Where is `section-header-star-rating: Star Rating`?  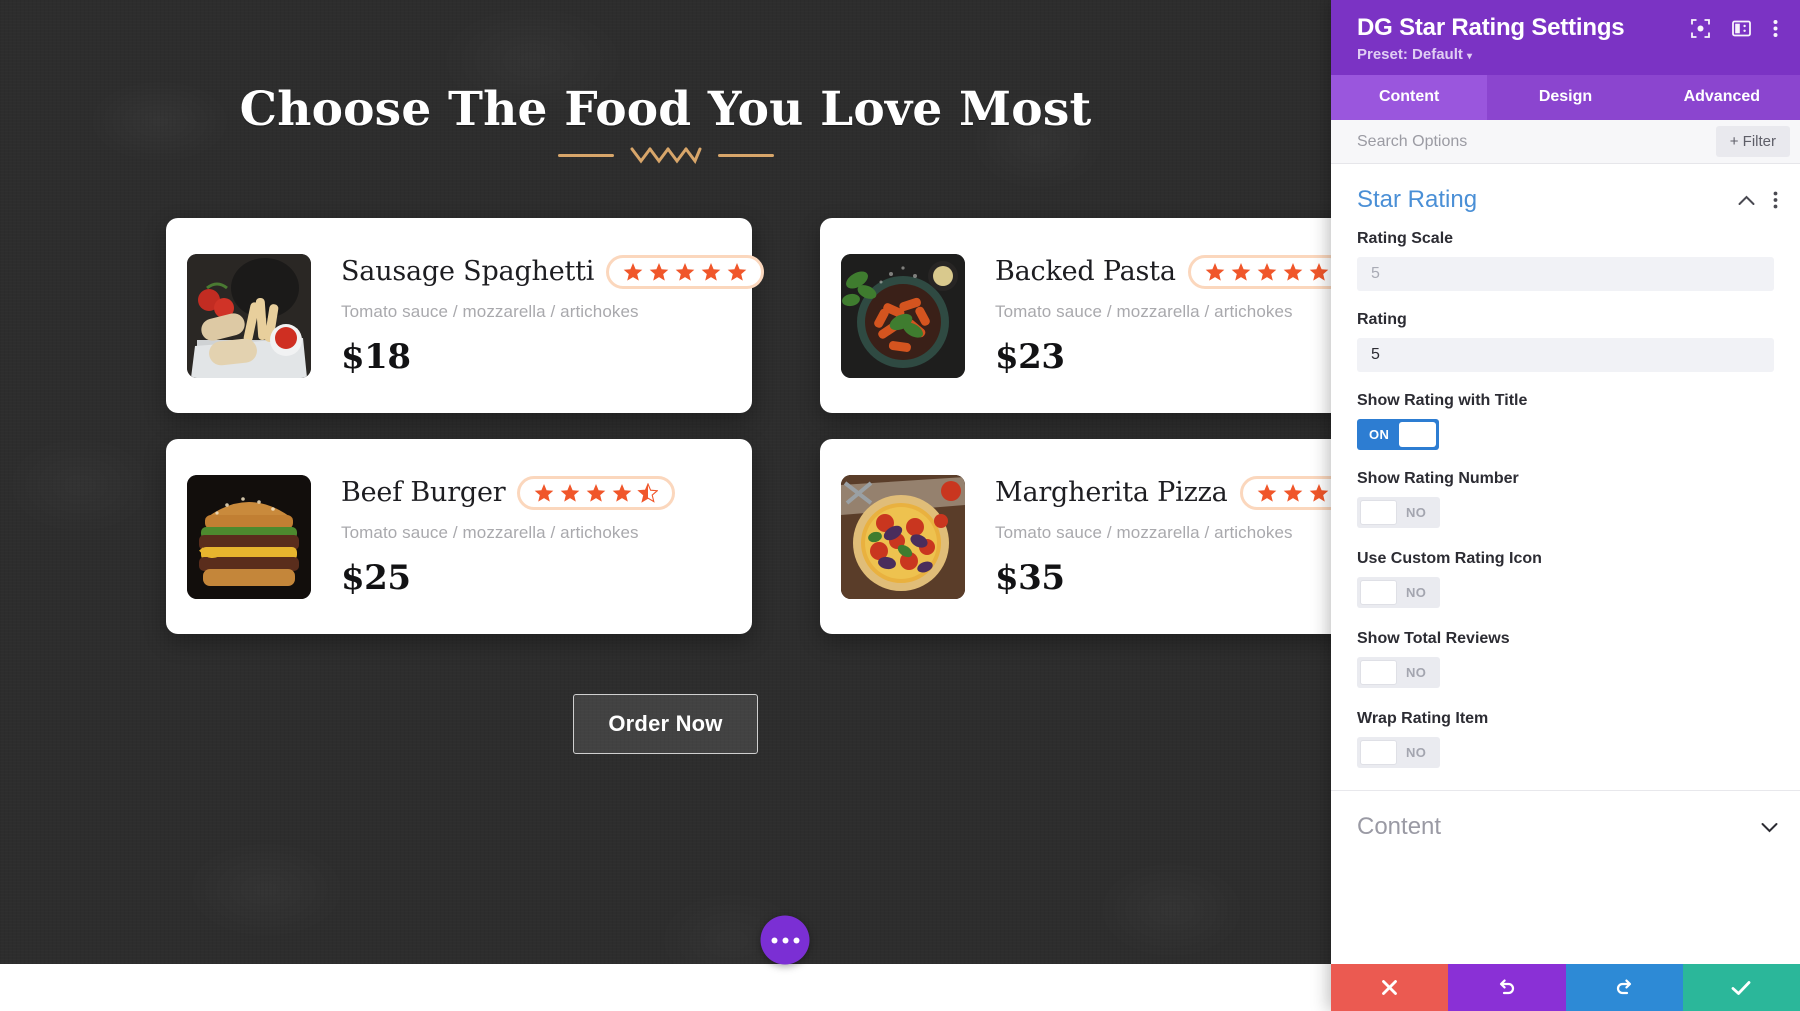
section-header-star-rating: Star Rating is located at coordinates (1565, 197).